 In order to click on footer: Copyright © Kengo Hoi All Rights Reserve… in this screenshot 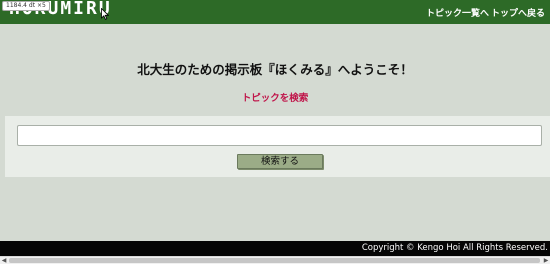, I will do `click(275, 248)`.